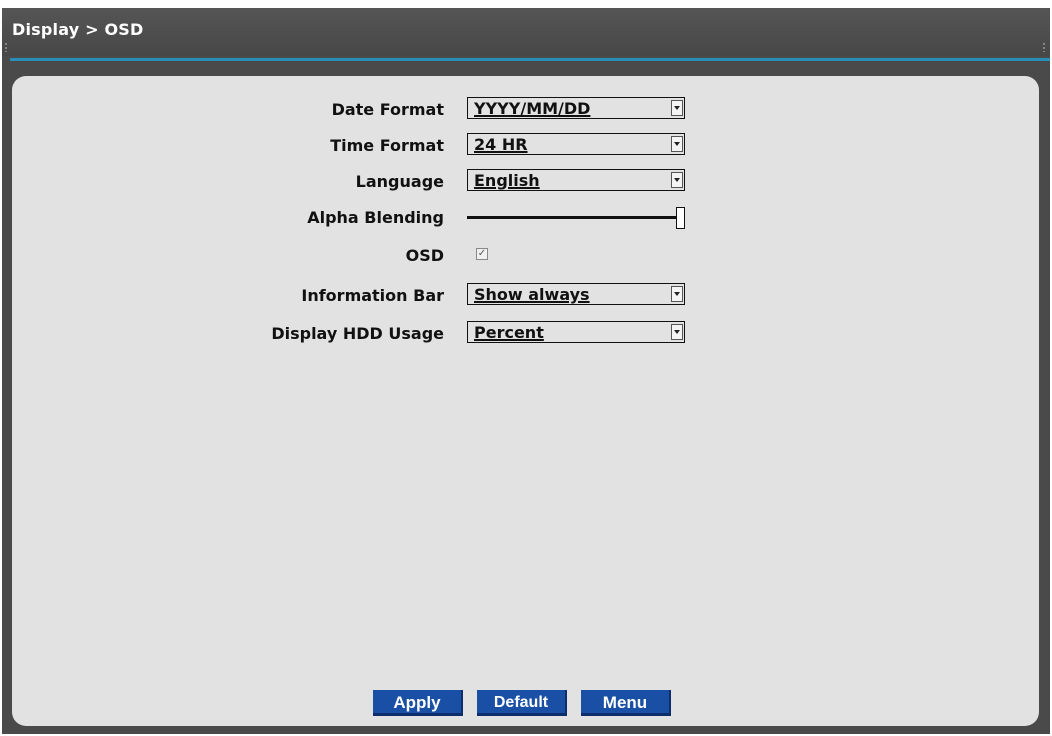 The width and height of the screenshot is (1052, 736). Describe the element at coordinates (387, 109) in the screenshot. I see `date-format-label: Date Format` at that location.